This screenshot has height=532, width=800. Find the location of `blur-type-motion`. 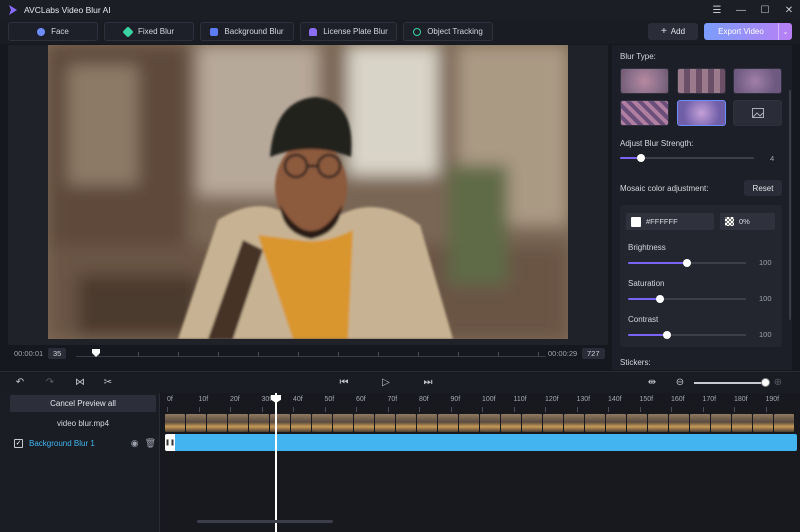

blur-type-motion is located at coordinates (644, 113).